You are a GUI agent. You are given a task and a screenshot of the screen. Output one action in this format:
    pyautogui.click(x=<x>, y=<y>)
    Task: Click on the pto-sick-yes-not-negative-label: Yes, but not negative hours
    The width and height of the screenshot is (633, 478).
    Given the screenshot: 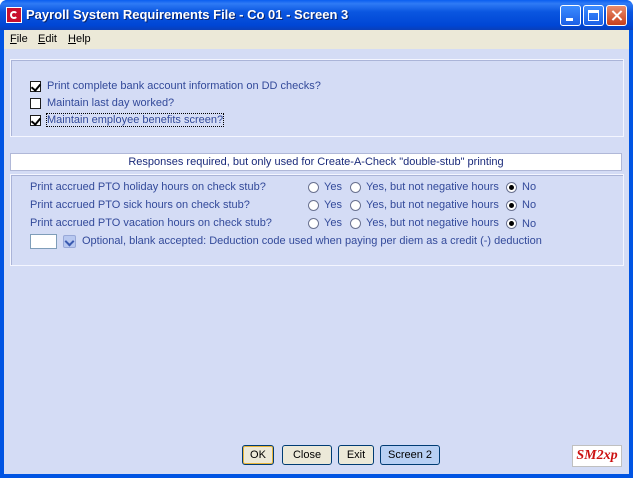 What is the action you would take?
    pyautogui.click(x=432, y=205)
    